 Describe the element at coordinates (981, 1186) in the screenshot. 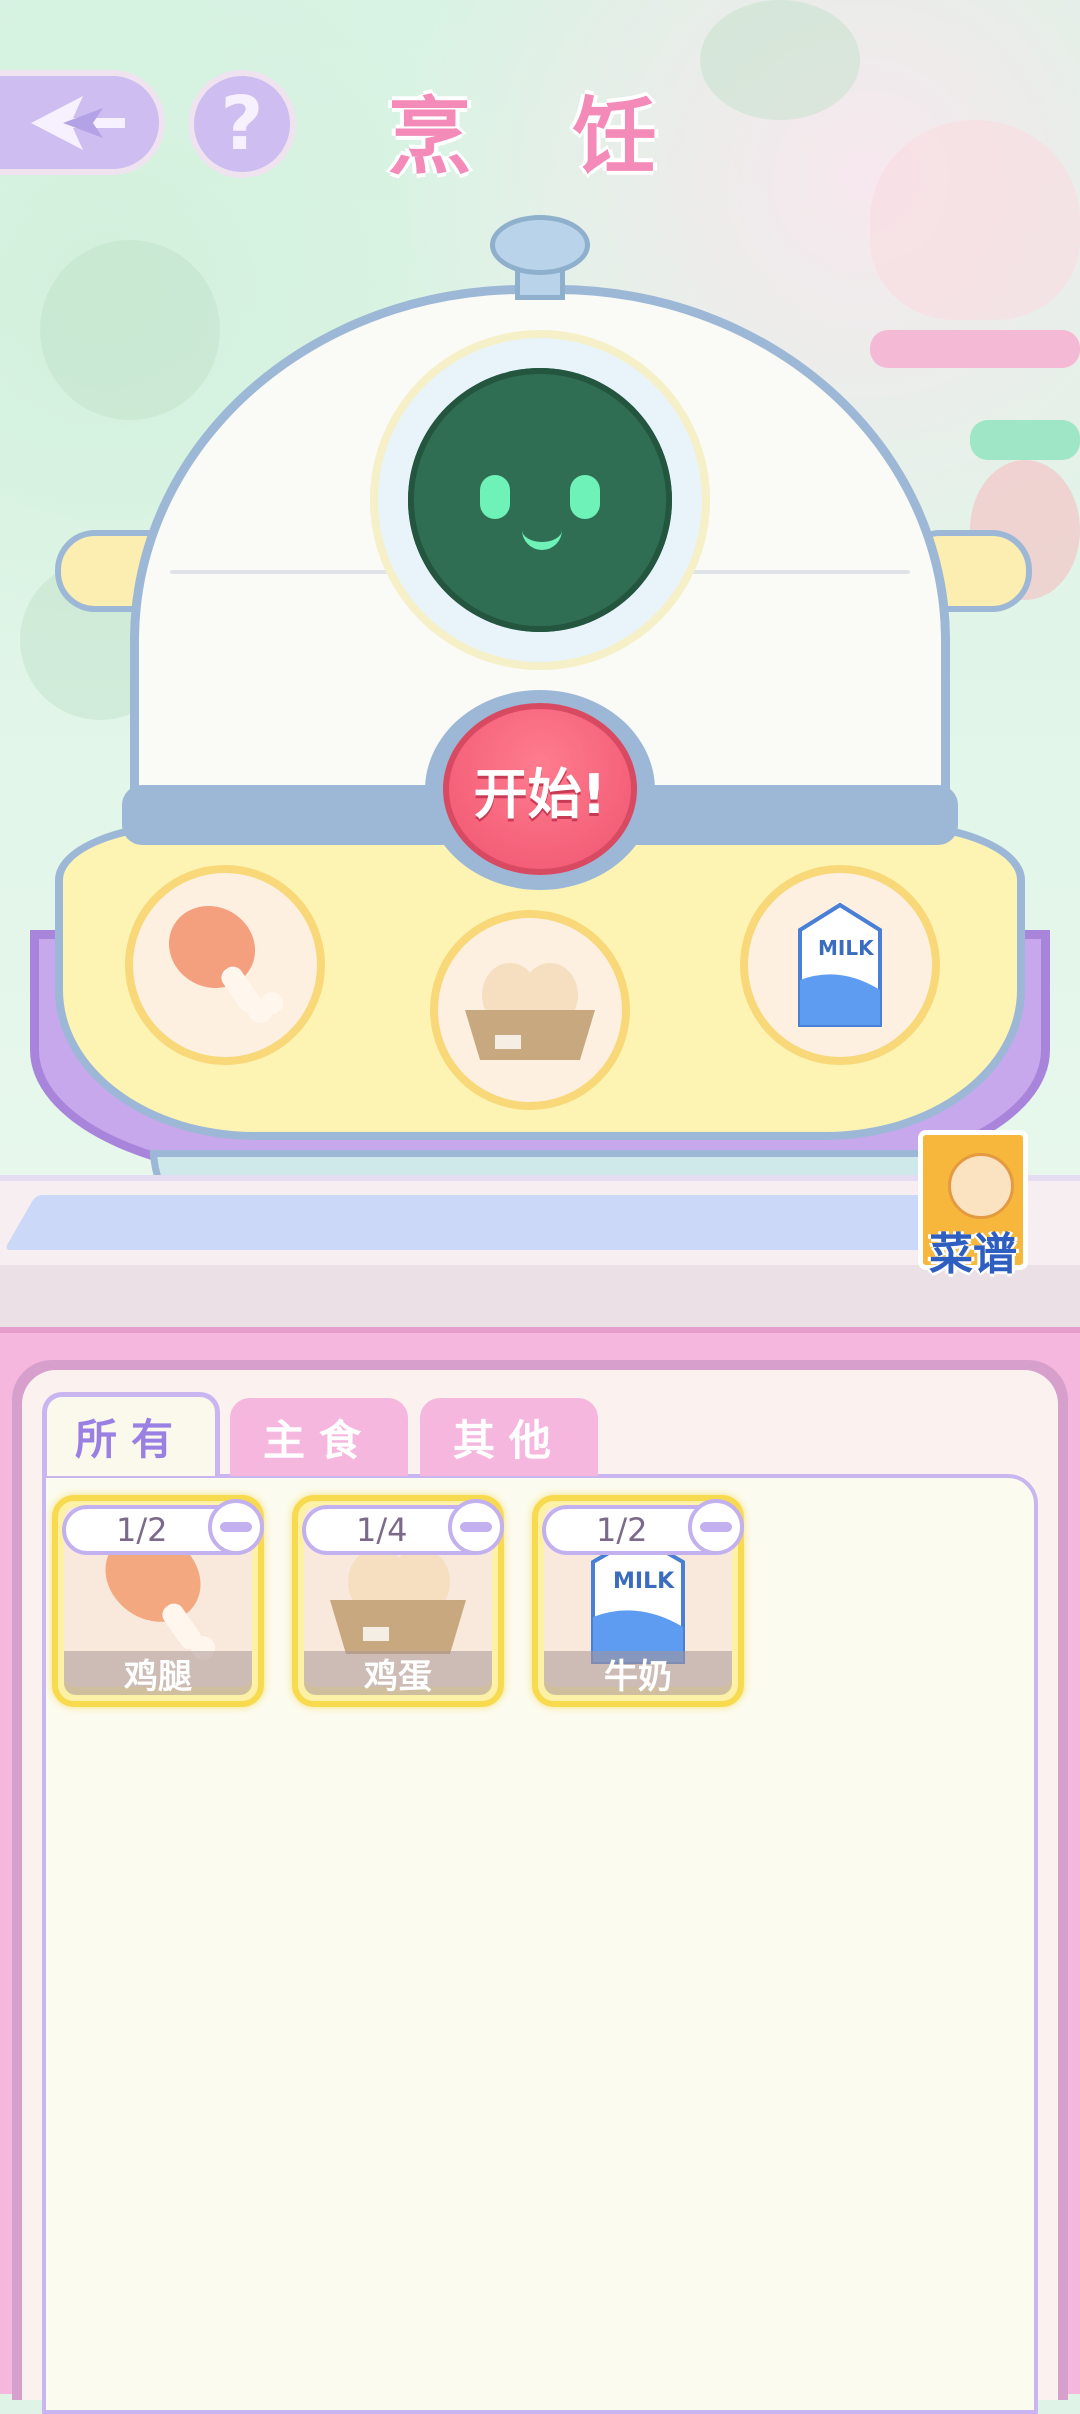

I see `chef-cat-icon` at that location.